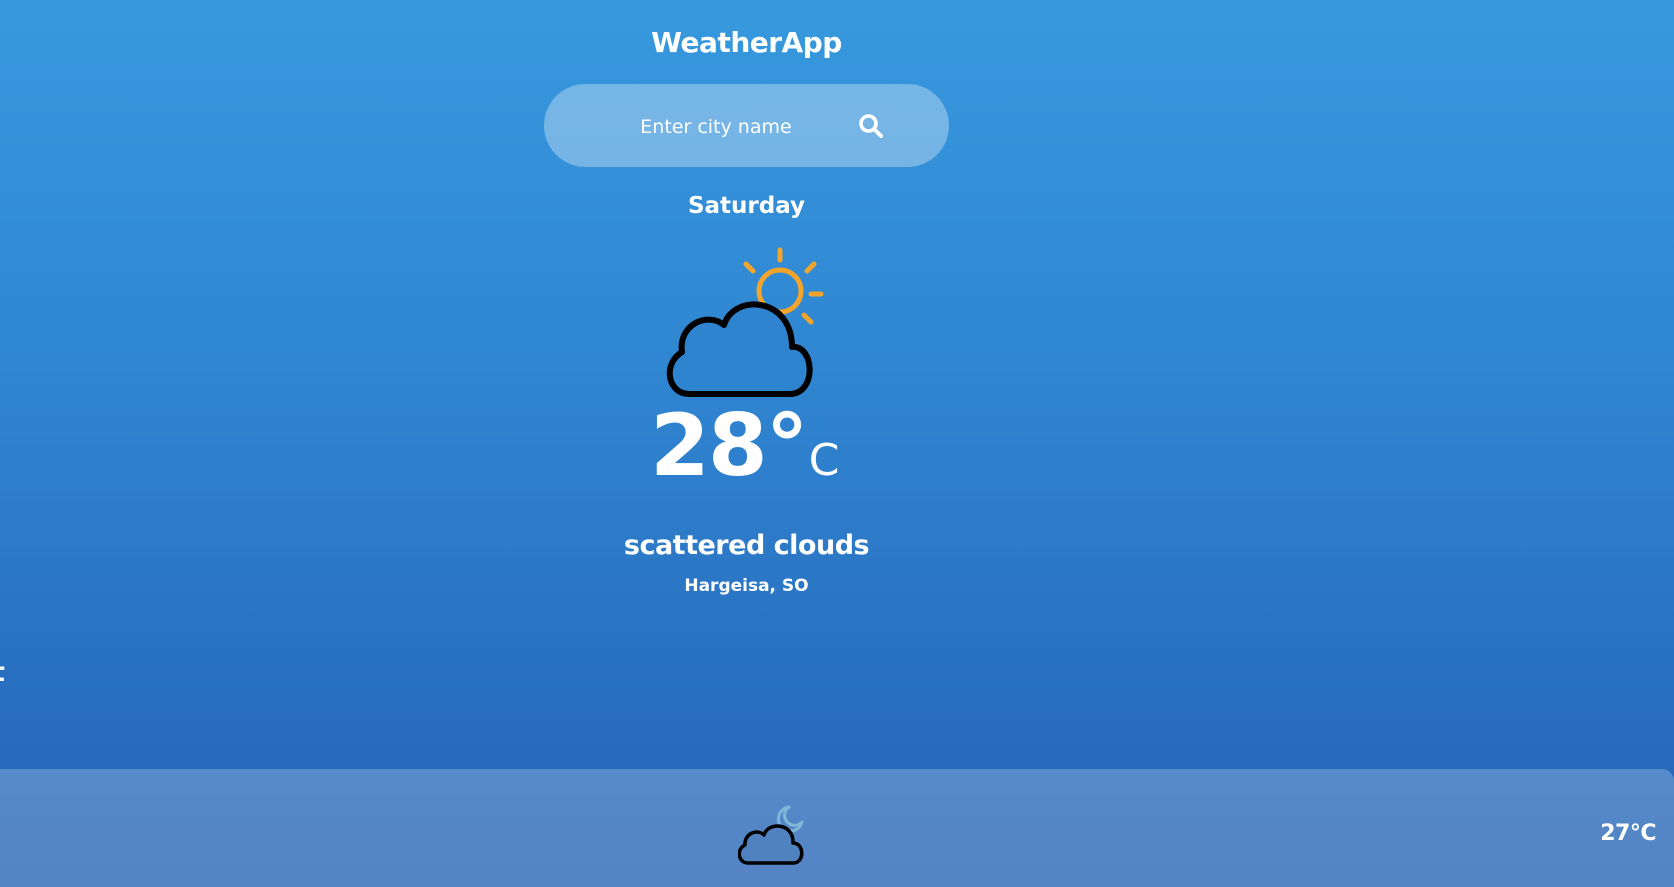  Describe the element at coordinates (746, 586) in the screenshot. I see `location-label: Hargeisa, SO` at that location.